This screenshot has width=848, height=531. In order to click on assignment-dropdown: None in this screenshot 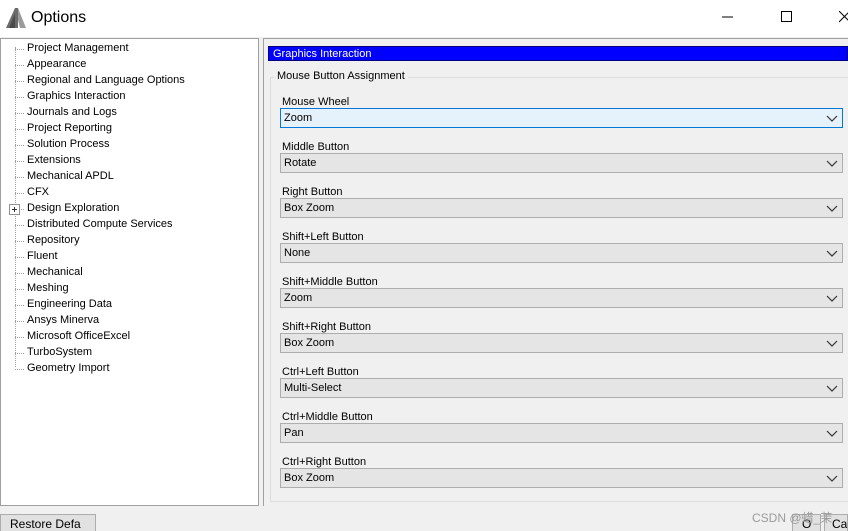, I will do `click(561, 253)`.